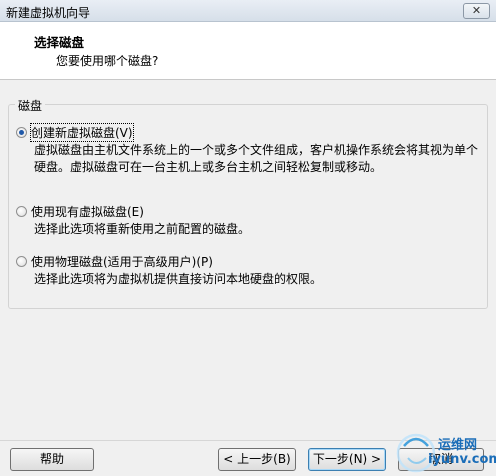 This screenshot has height=476, width=496. What do you see at coordinates (21, 211) in the screenshot?
I see `radio-use-existing-disk` at bounding box center [21, 211].